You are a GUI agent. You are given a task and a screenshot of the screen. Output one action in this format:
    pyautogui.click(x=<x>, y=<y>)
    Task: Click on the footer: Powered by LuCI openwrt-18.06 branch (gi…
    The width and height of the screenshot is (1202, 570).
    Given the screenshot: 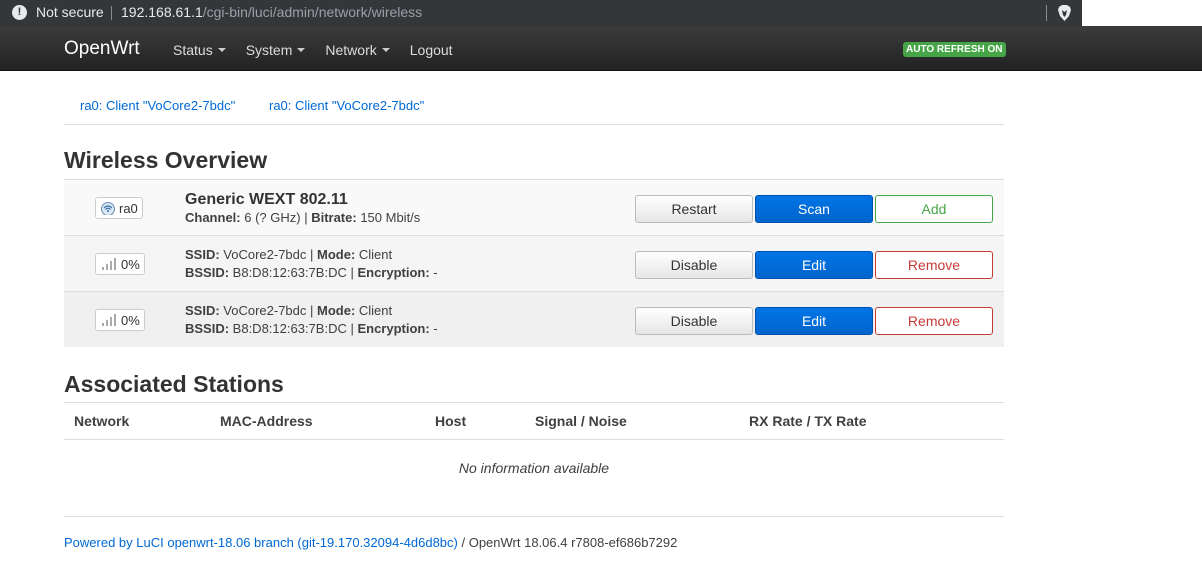 What is the action you would take?
    pyautogui.click(x=370, y=542)
    